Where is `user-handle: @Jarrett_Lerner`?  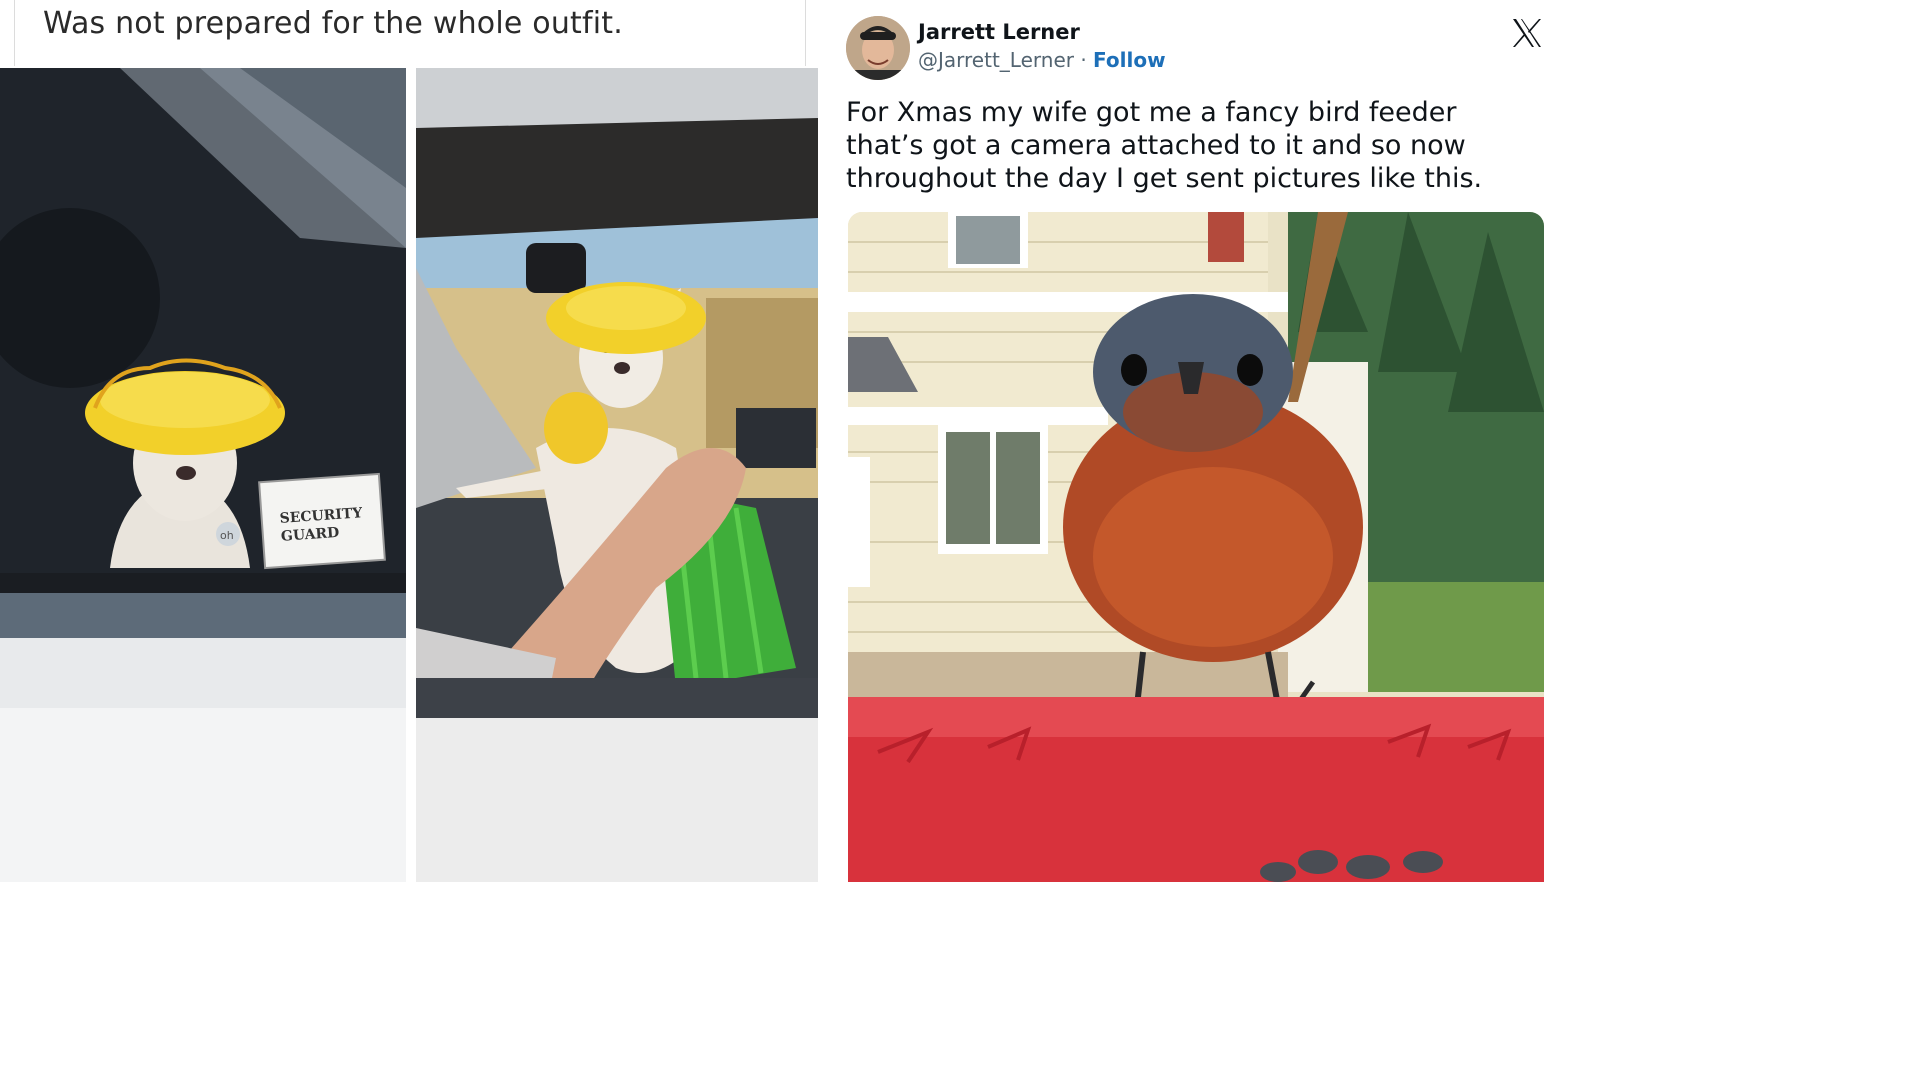
user-handle: @Jarrett_Lerner is located at coordinates (996, 60).